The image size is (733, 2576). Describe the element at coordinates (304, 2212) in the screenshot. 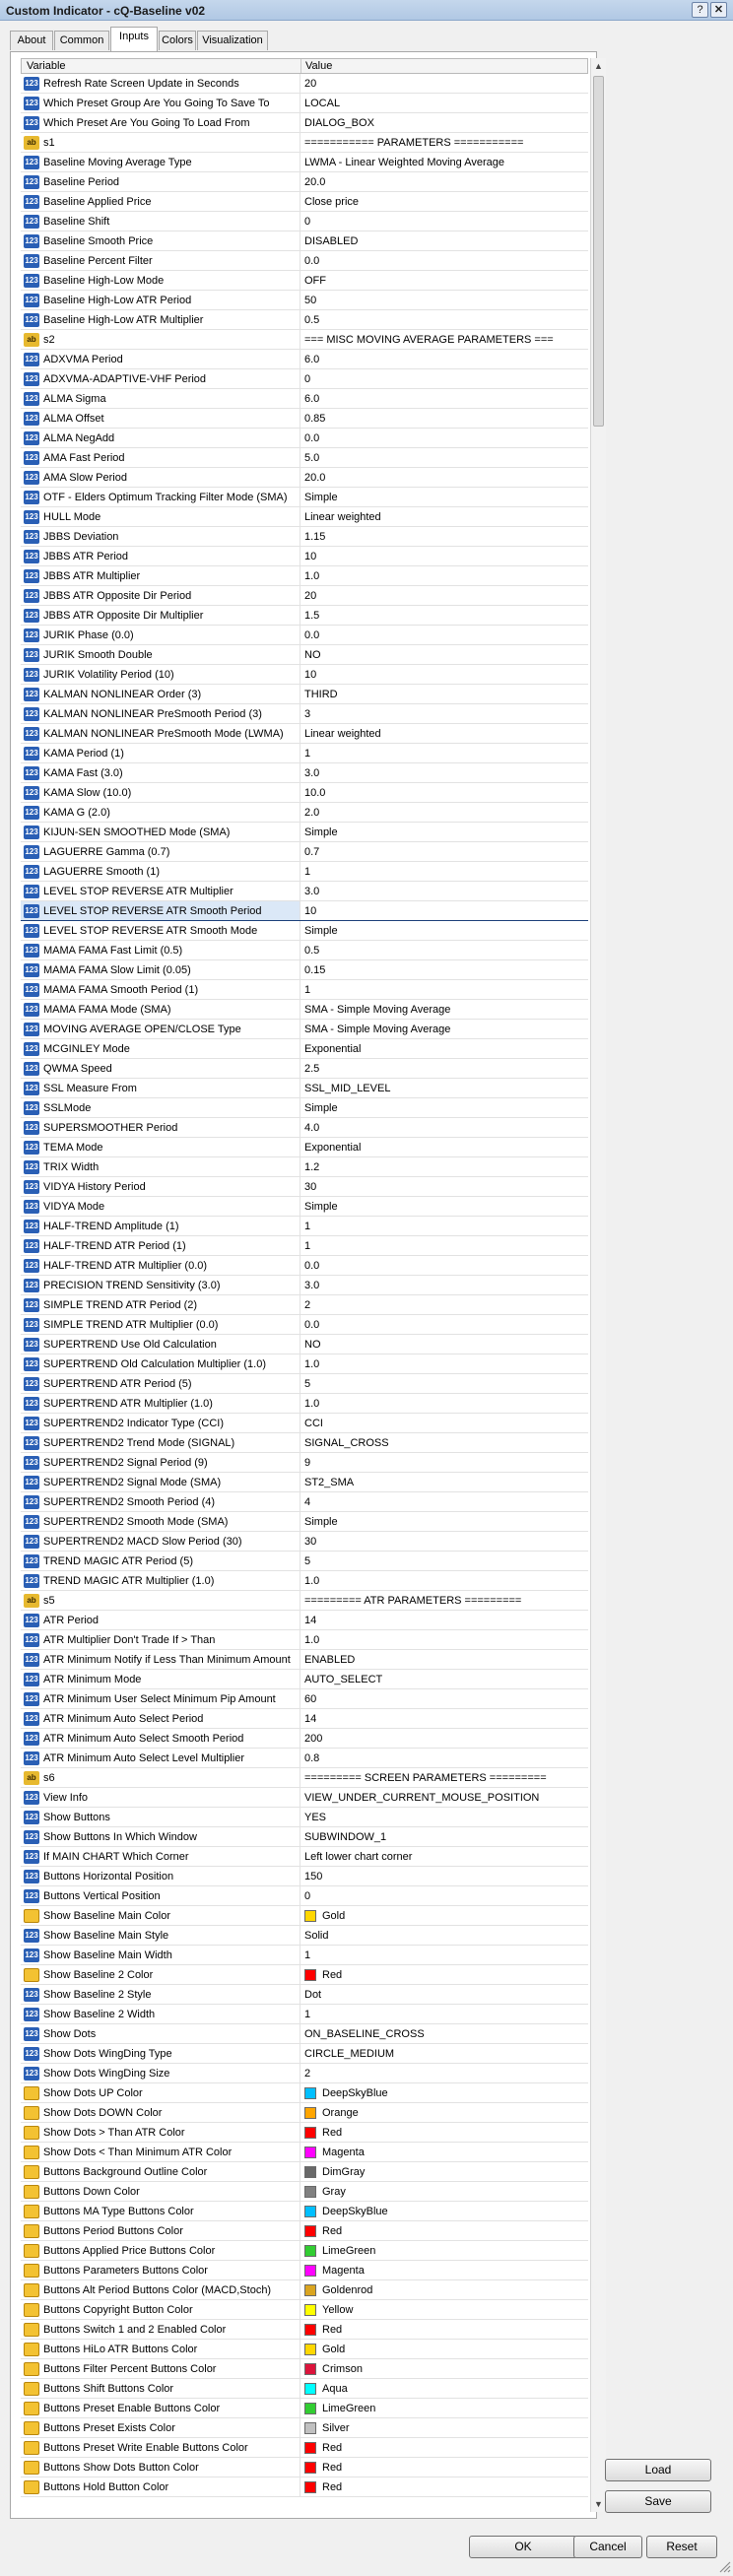

I see `param-row: Buttons MA Type Buttons Color DeepSkyBlue` at that location.